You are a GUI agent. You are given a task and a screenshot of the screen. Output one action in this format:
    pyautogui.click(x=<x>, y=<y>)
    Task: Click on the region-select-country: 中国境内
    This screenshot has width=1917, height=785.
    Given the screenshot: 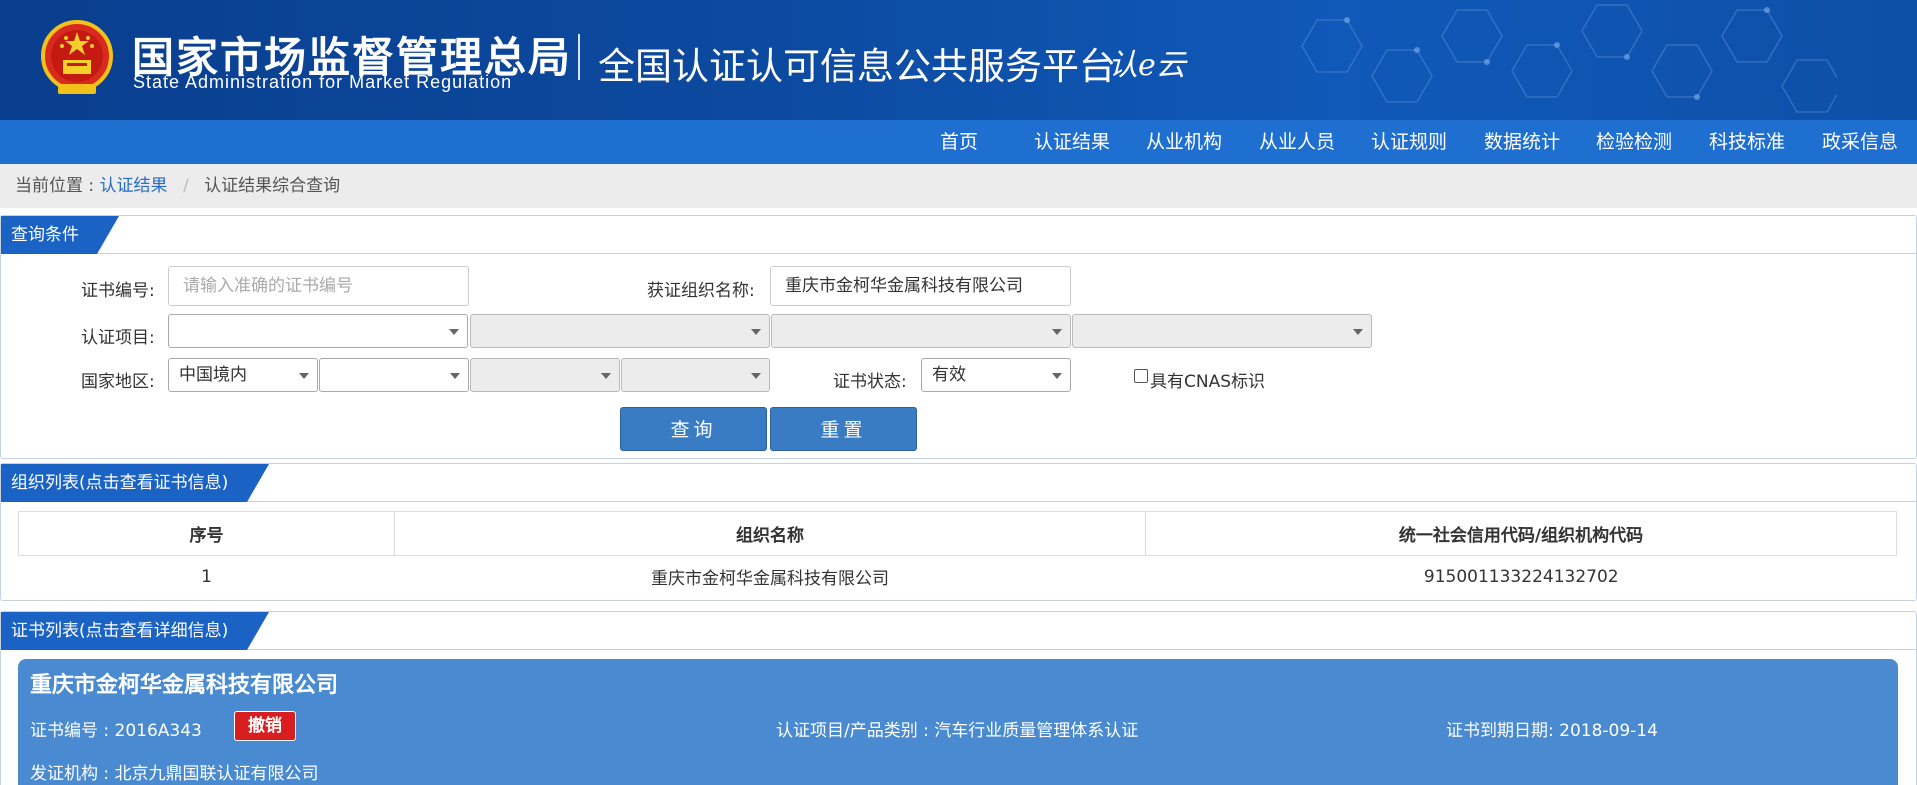 What is the action you would take?
    pyautogui.click(x=243, y=375)
    